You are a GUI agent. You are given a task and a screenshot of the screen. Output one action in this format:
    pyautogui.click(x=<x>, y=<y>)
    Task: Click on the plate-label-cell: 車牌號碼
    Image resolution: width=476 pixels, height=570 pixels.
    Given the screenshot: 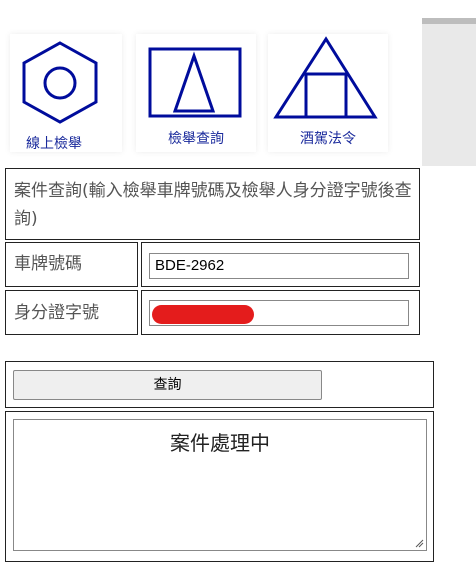 What is the action you would take?
    pyautogui.click(x=71, y=264)
    